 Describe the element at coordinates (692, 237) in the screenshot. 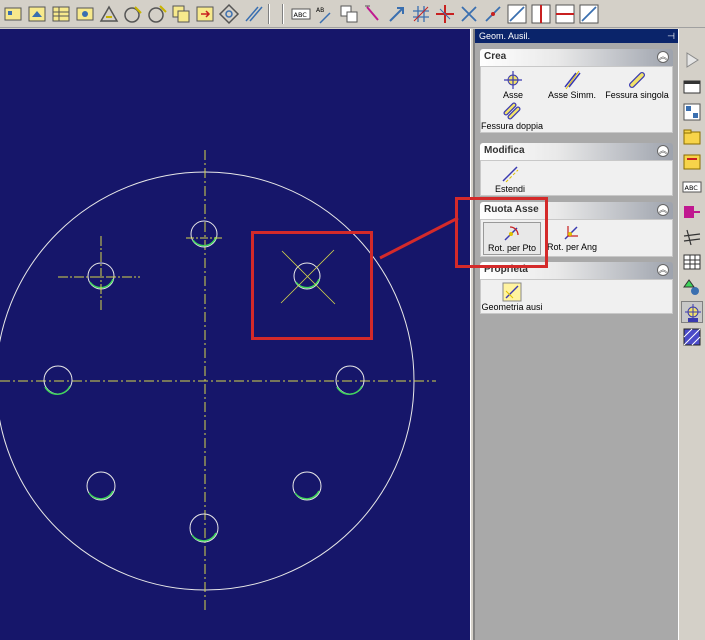

I see `hatch-lines-icon` at that location.